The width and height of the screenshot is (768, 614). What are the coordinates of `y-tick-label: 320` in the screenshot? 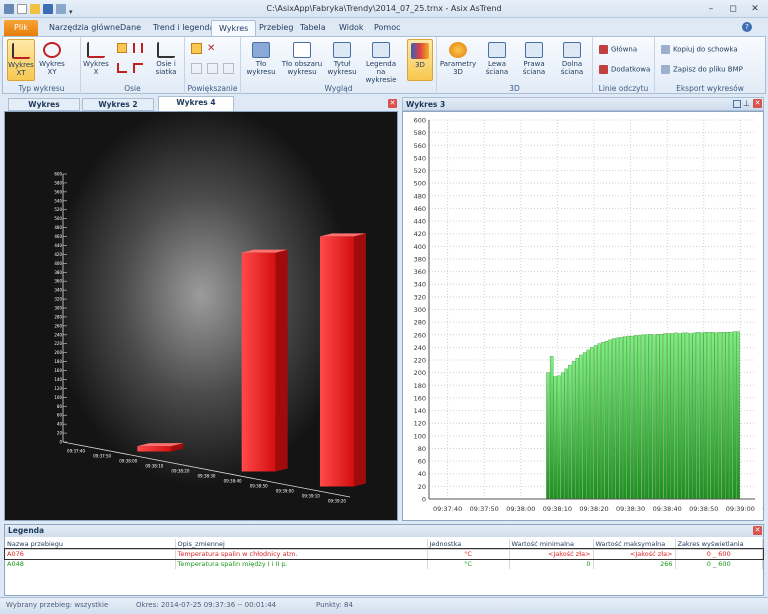 It's located at (58, 299).